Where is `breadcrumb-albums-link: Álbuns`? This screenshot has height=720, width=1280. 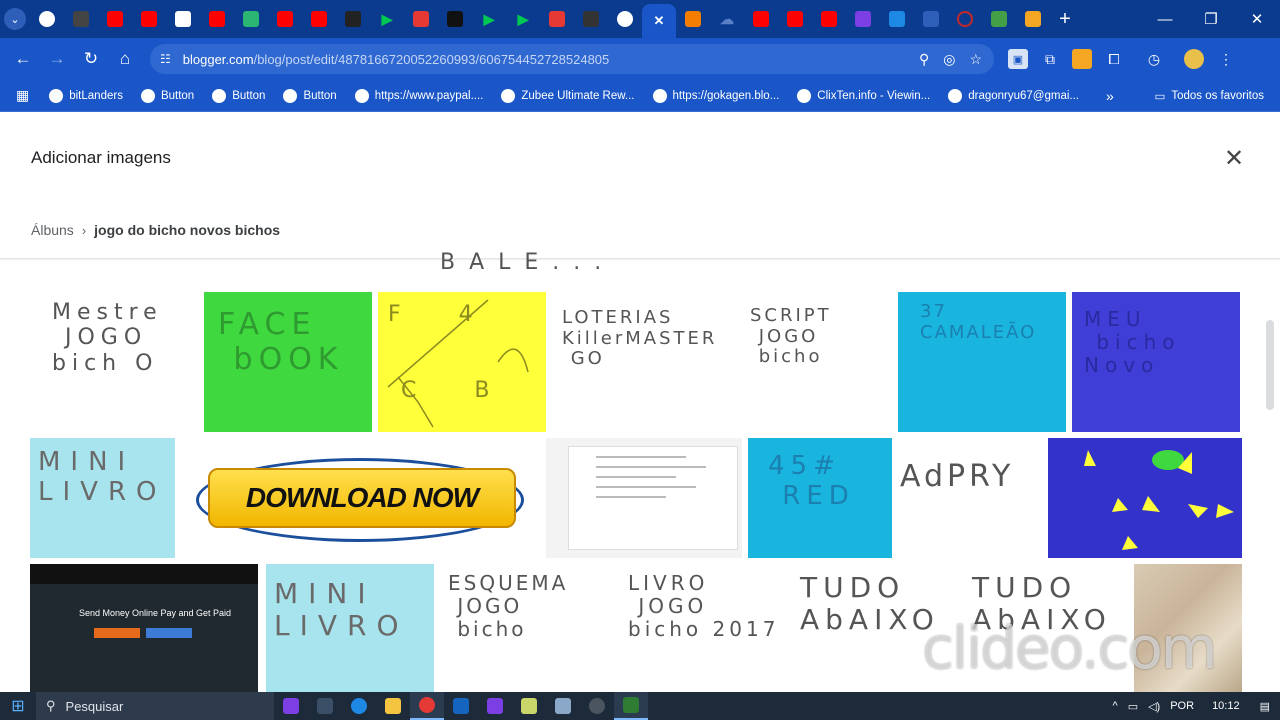
breadcrumb-albums-link: Álbuns is located at coordinates (52, 230).